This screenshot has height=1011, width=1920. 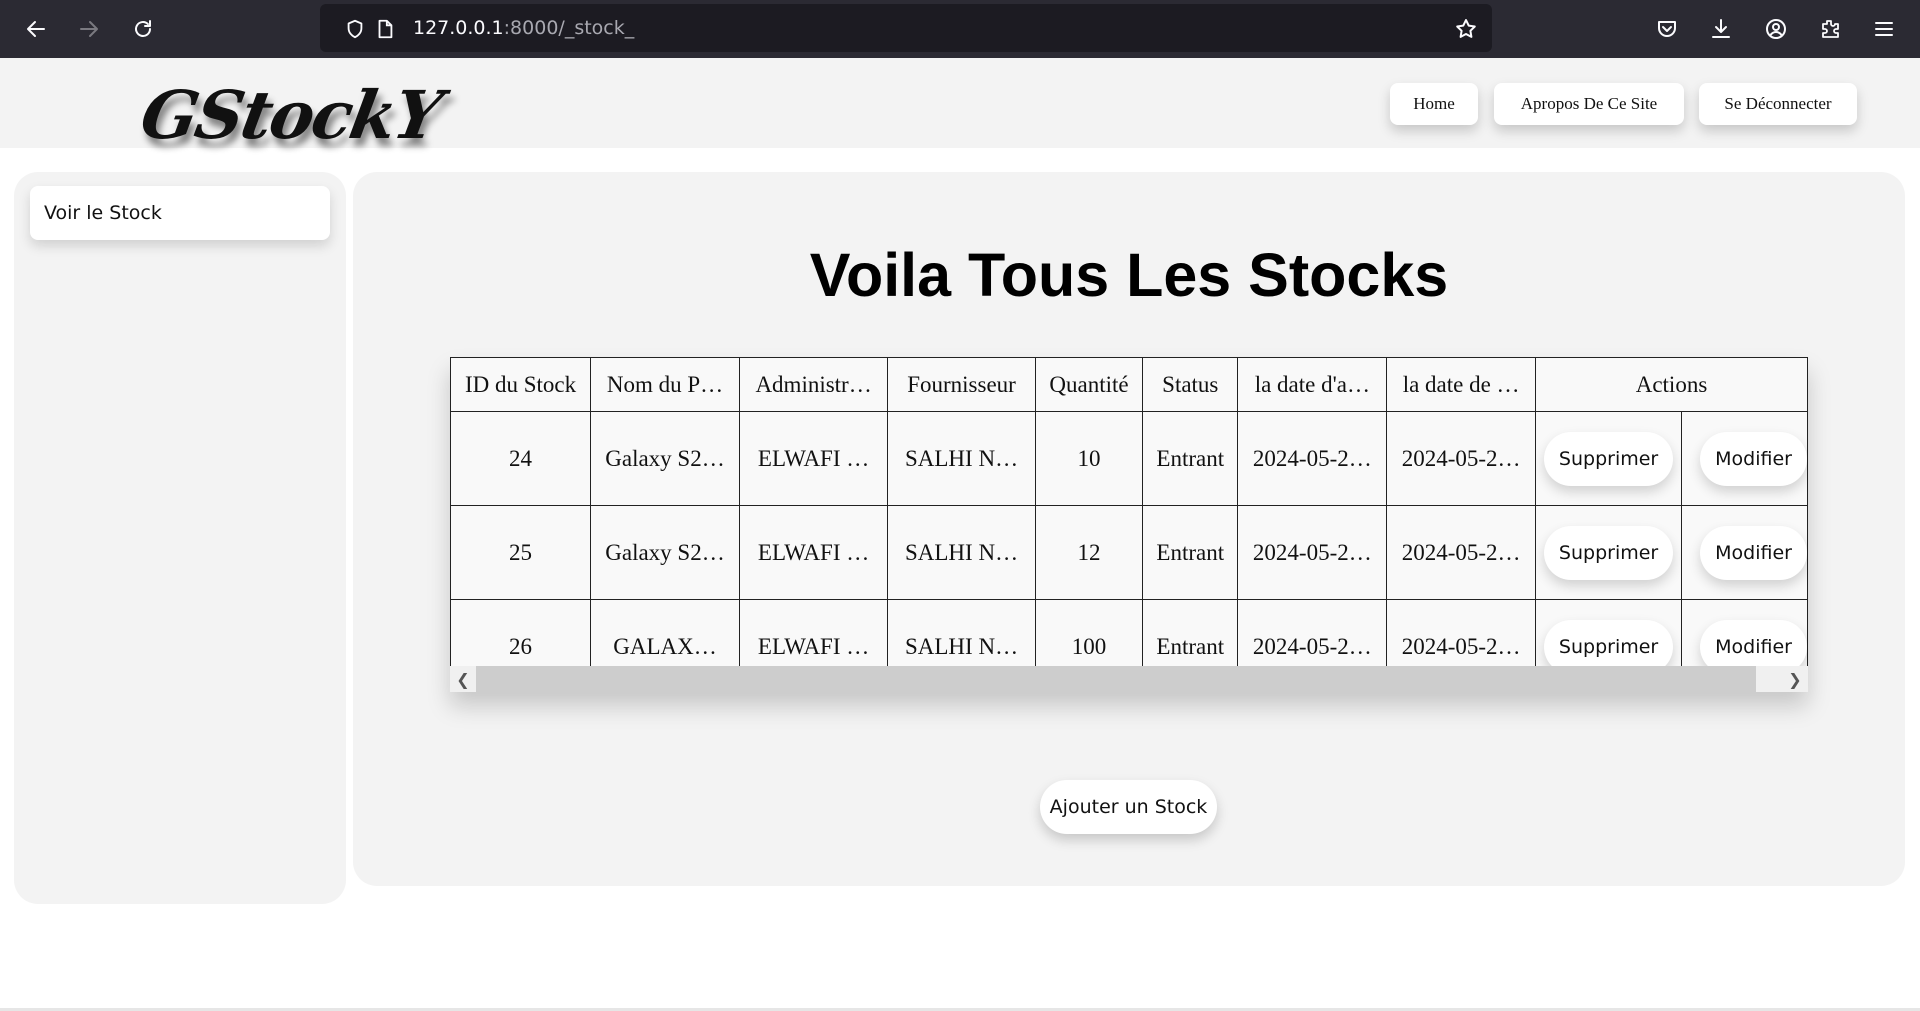 I want to click on browser-toolbar: 127.0.0.1:8000/_stock_, so click(x=960, y=29).